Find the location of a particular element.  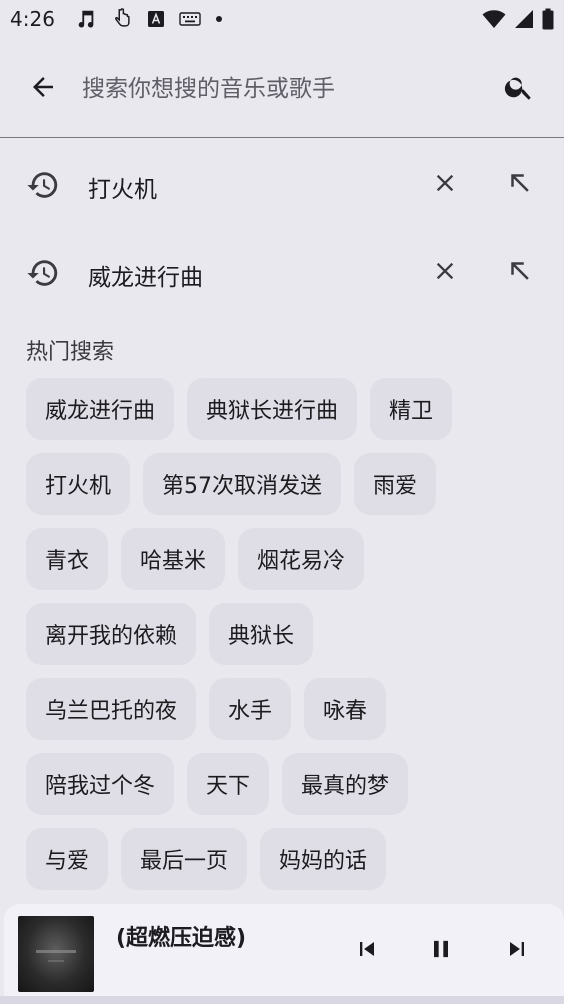

search-header is located at coordinates (282, 89).